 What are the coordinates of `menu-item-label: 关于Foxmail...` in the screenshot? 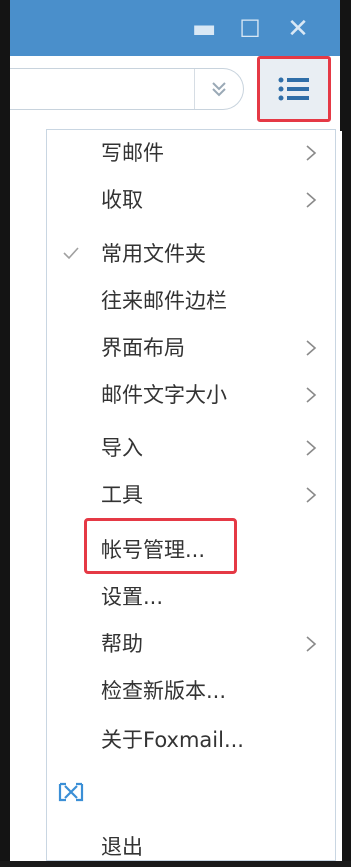 It's located at (172, 740).